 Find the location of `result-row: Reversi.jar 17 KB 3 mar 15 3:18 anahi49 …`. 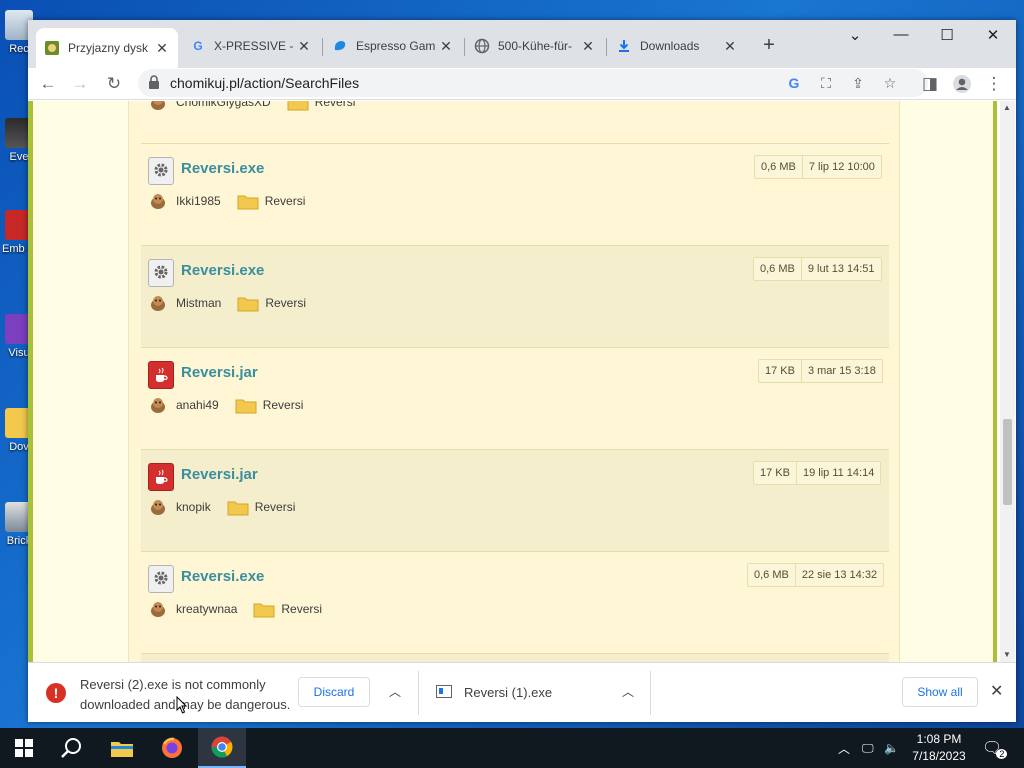

result-row: Reversi.jar 17 KB 3 mar 15 3:18 anahi49 … is located at coordinates (515, 398).